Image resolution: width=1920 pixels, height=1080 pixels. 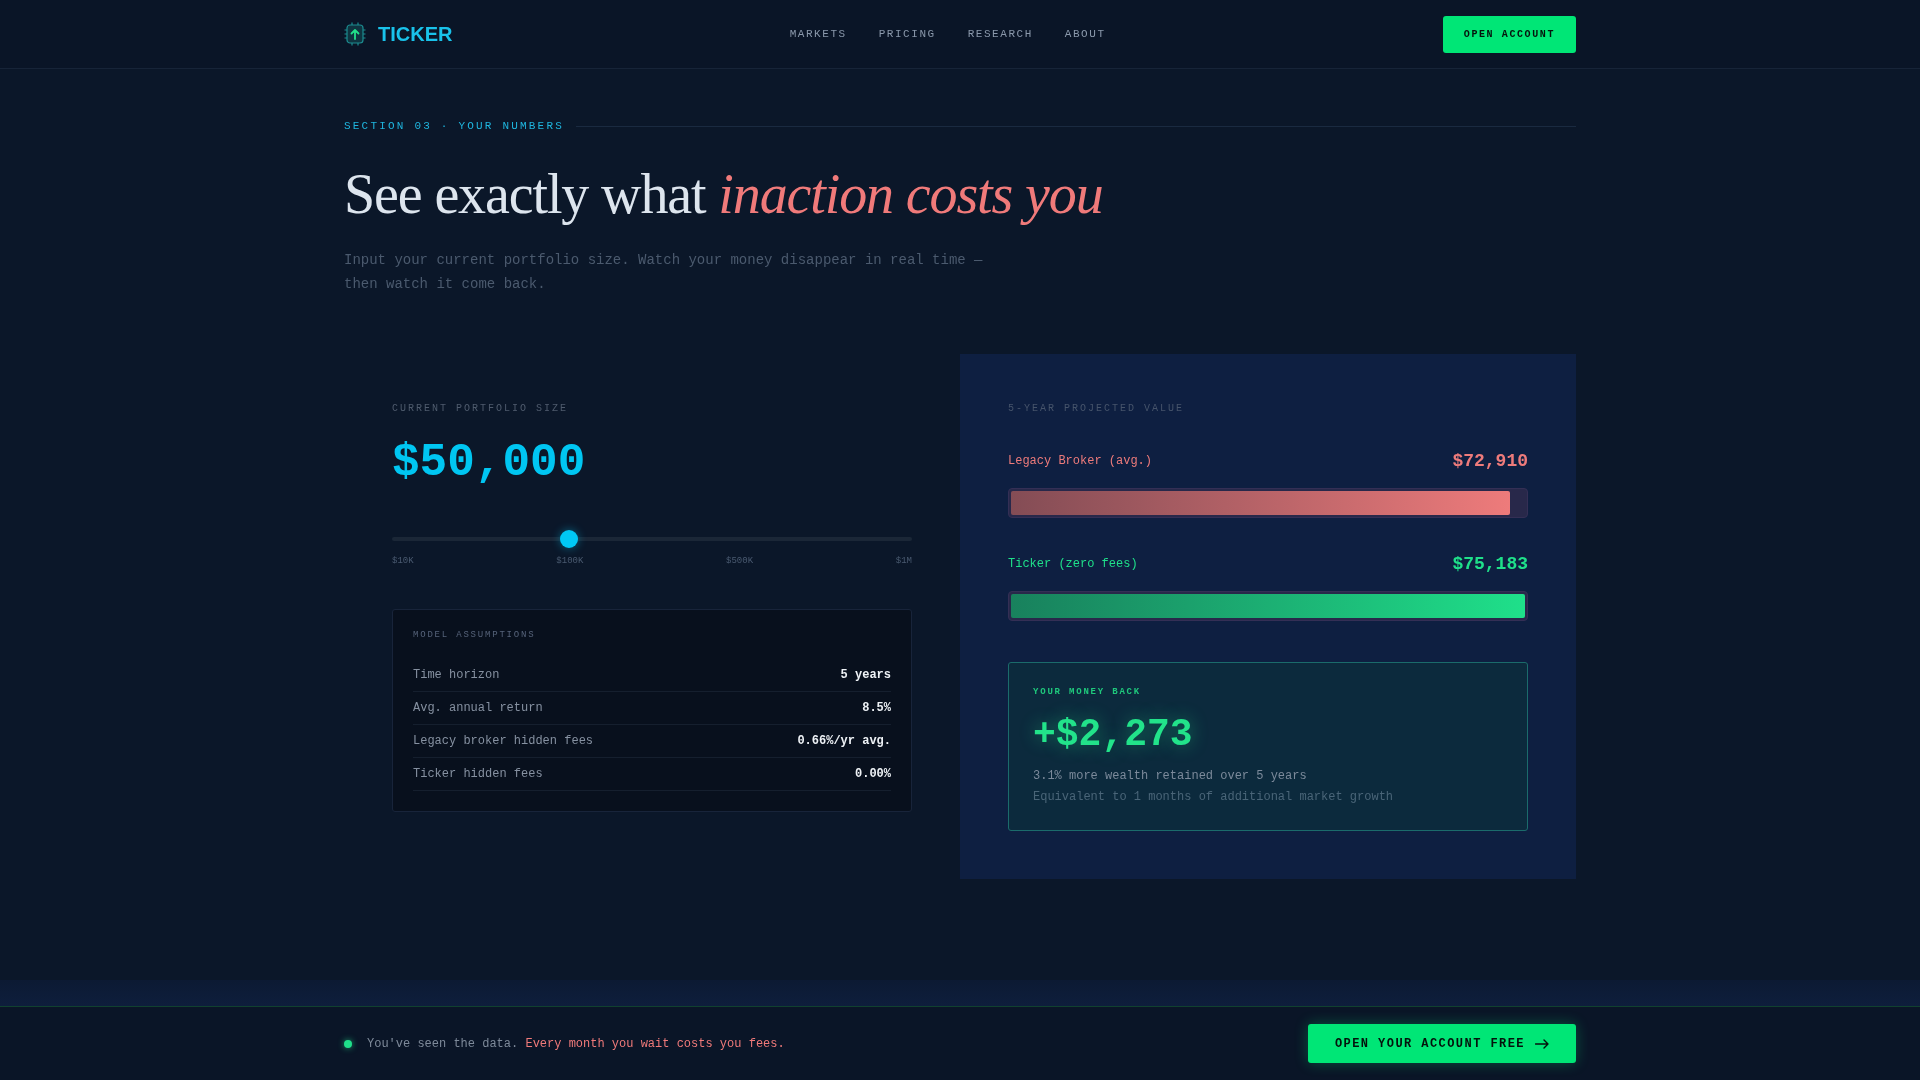 What do you see at coordinates (1000, 34) in the screenshot?
I see `nav-link: RESEARCH` at bounding box center [1000, 34].